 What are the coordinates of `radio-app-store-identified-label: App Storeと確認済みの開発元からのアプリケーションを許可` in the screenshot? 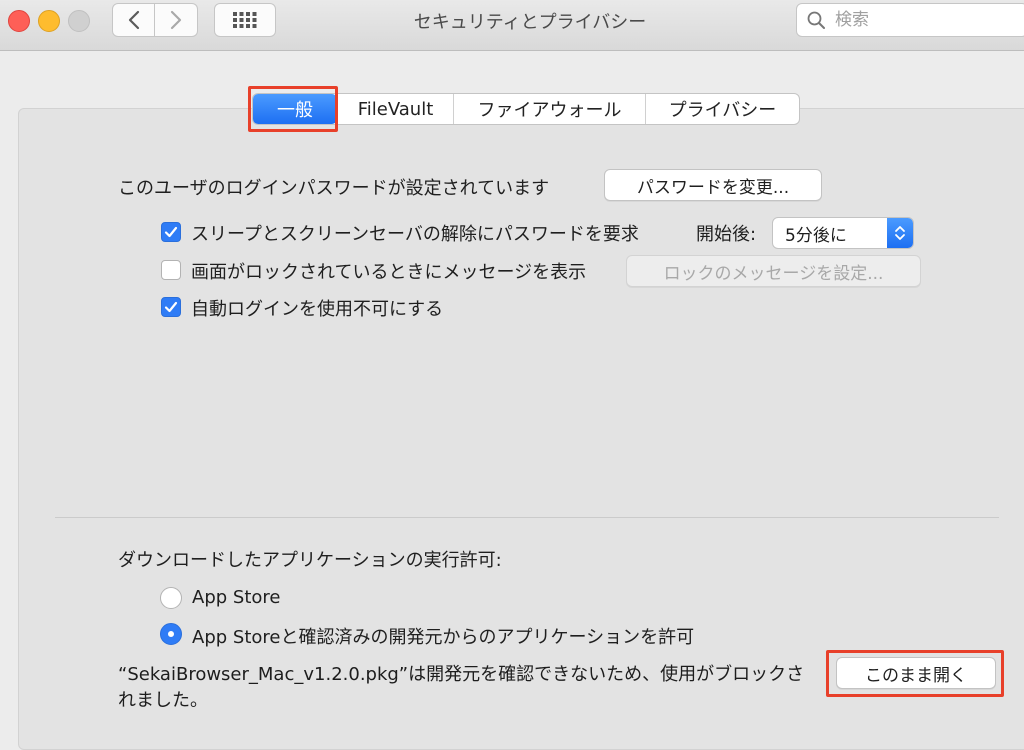 It's located at (443, 637).